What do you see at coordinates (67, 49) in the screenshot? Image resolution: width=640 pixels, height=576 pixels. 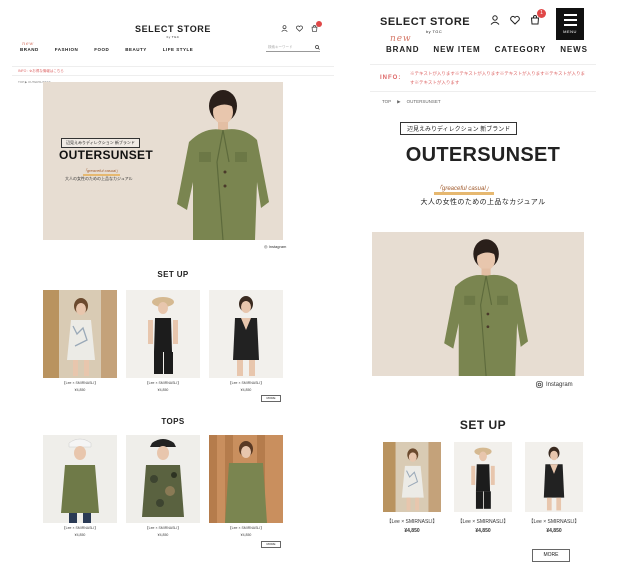 I see `nav-item-fashion: FASHION` at bounding box center [67, 49].